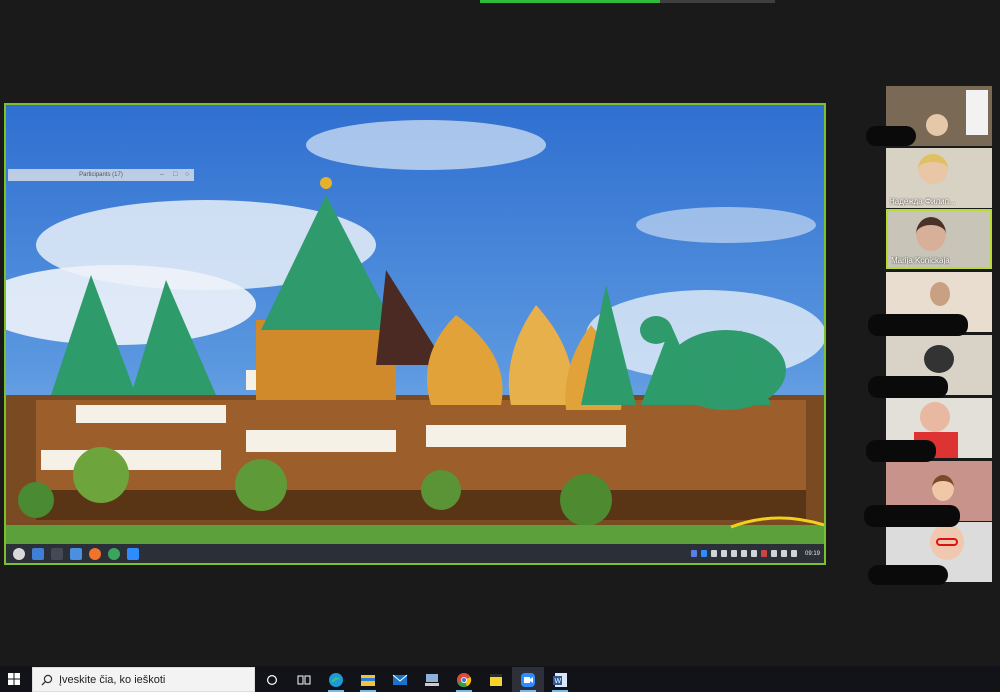  Describe the element at coordinates (763, 553) in the screenshot. I see `flag-icon` at that location.